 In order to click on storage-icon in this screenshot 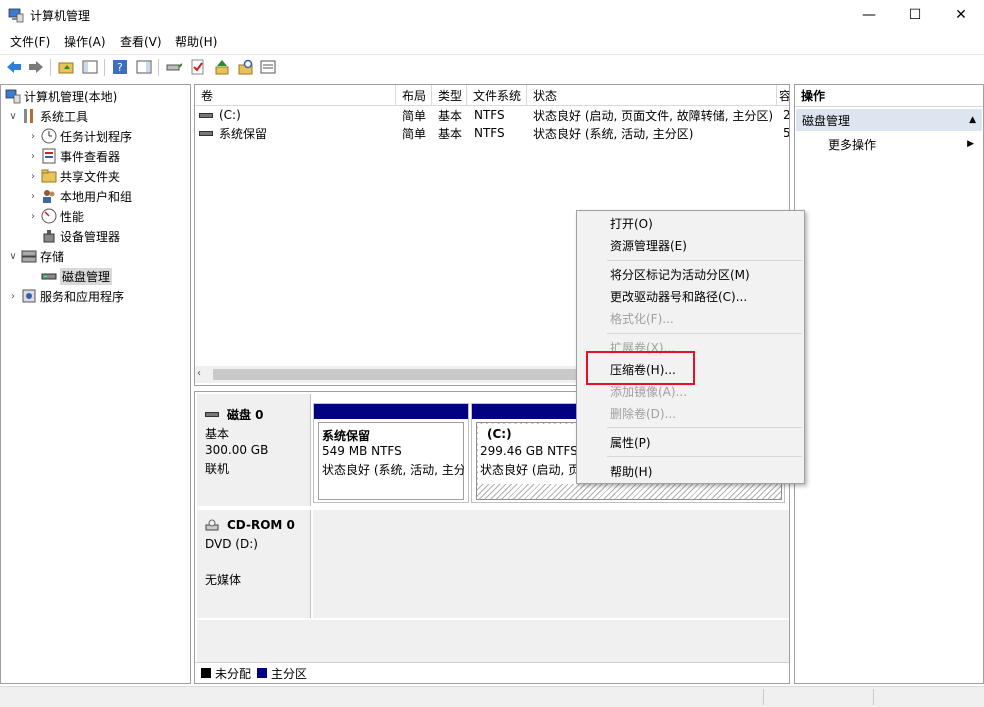, I will do `click(29, 256)`.